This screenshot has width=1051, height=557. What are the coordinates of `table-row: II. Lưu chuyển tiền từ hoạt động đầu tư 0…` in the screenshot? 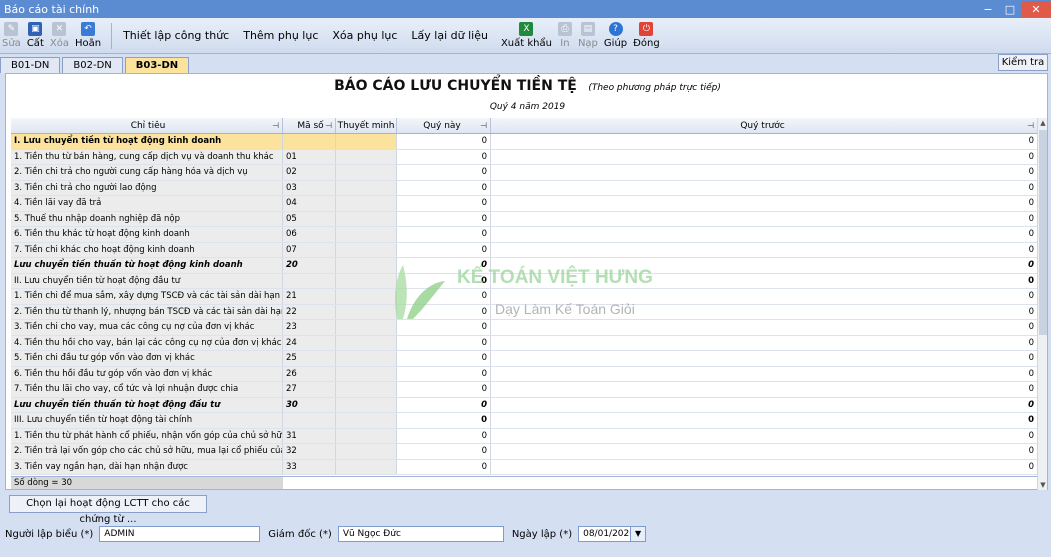 It's located at (524, 281).